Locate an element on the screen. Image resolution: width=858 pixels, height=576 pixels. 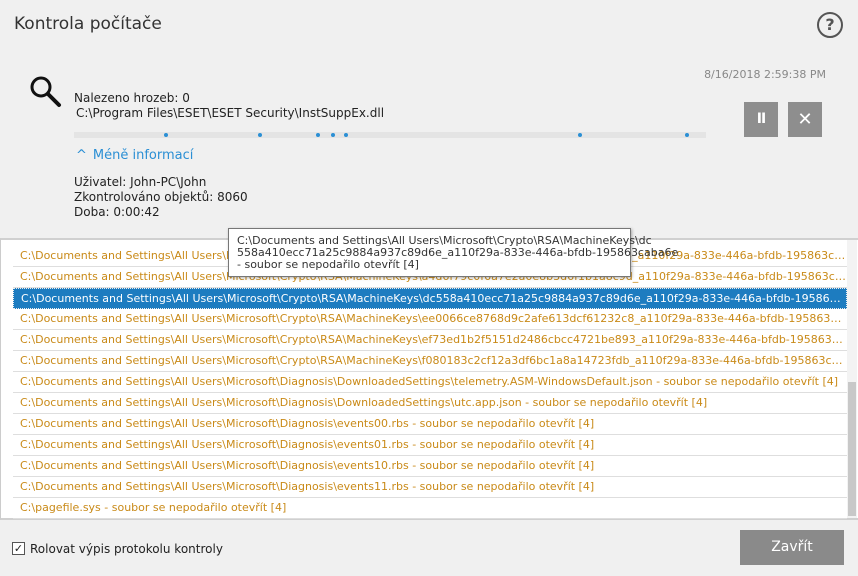
magnifier-icon is located at coordinates (45, 91).